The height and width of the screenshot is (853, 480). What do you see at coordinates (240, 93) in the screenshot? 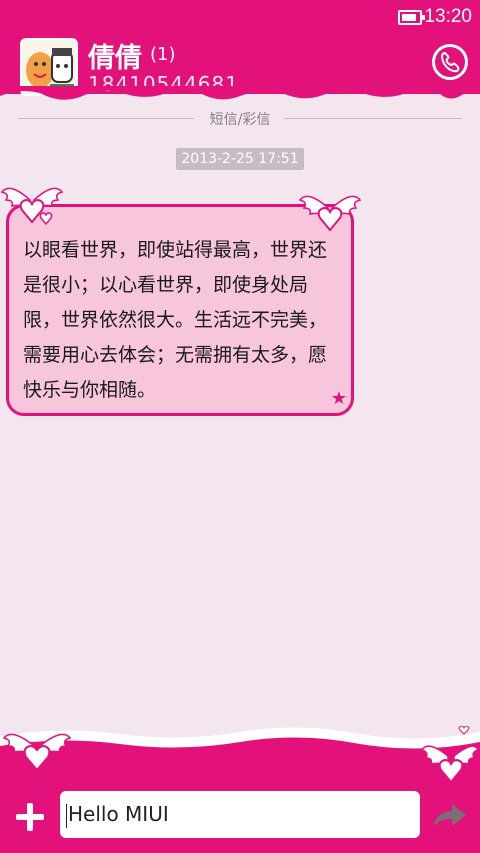
I see `header-drip-decoration` at bounding box center [240, 93].